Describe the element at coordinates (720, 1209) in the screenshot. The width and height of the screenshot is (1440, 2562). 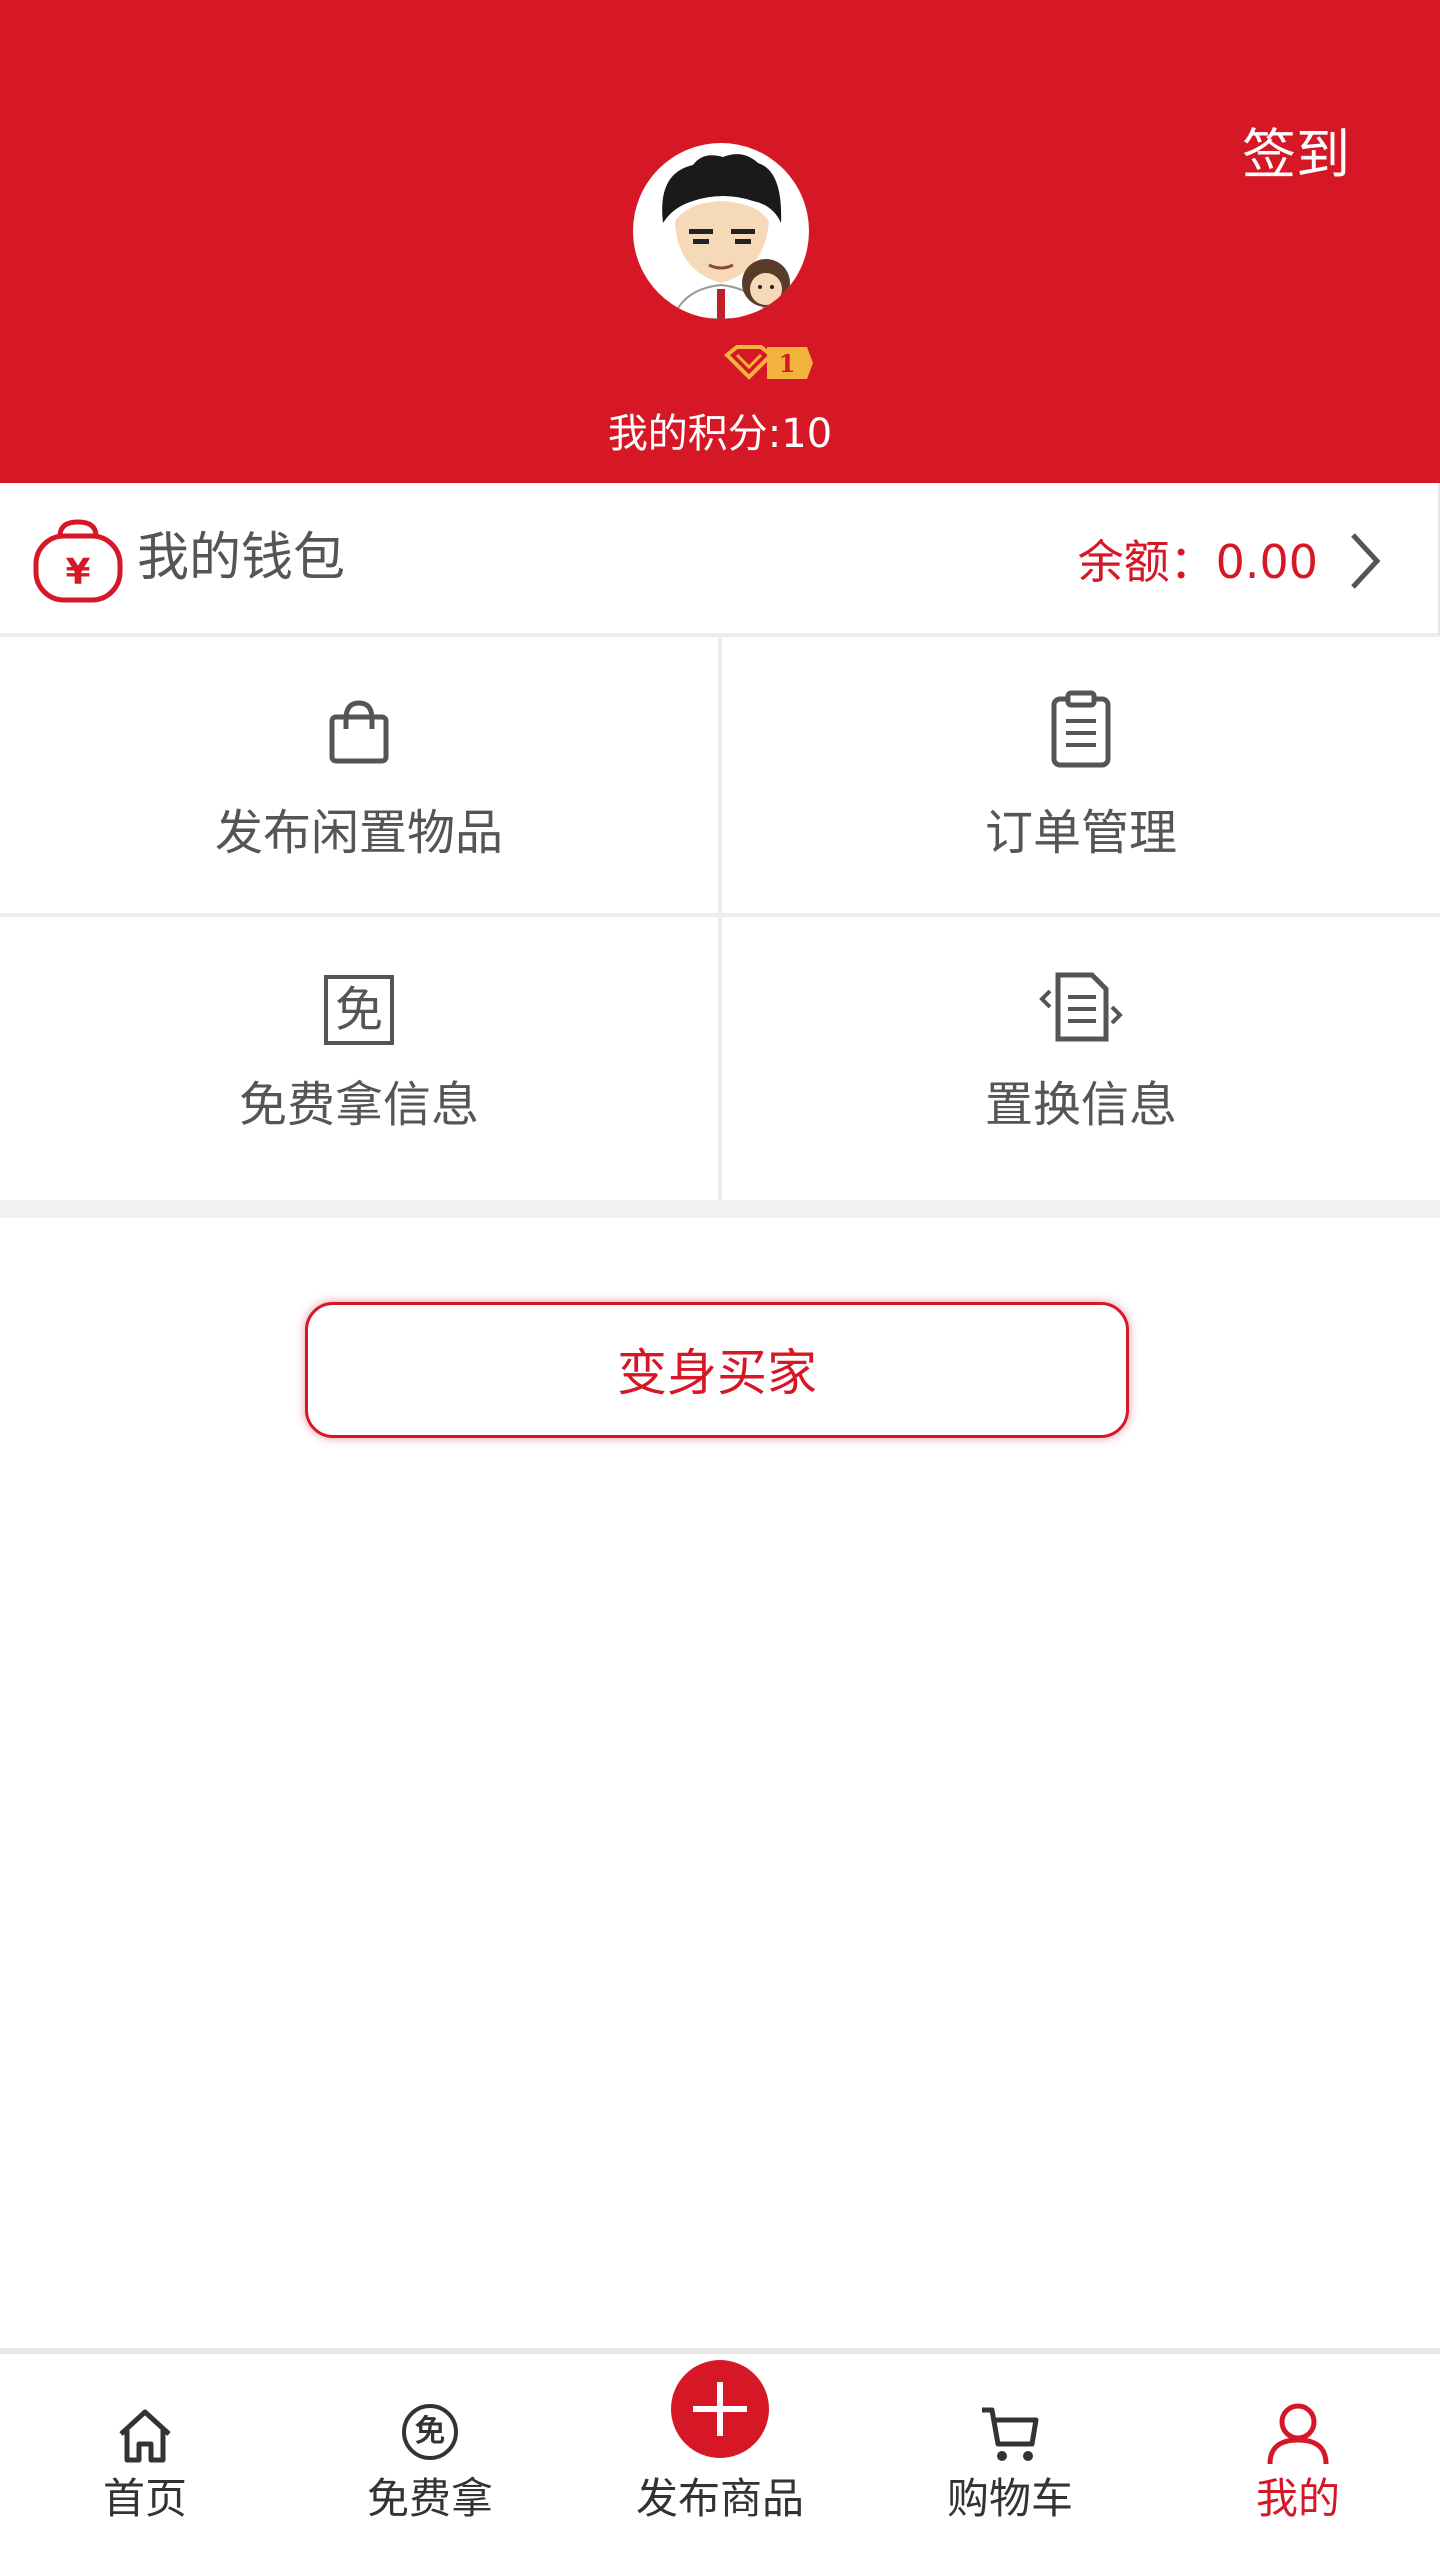
I see `section-separator` at that location.